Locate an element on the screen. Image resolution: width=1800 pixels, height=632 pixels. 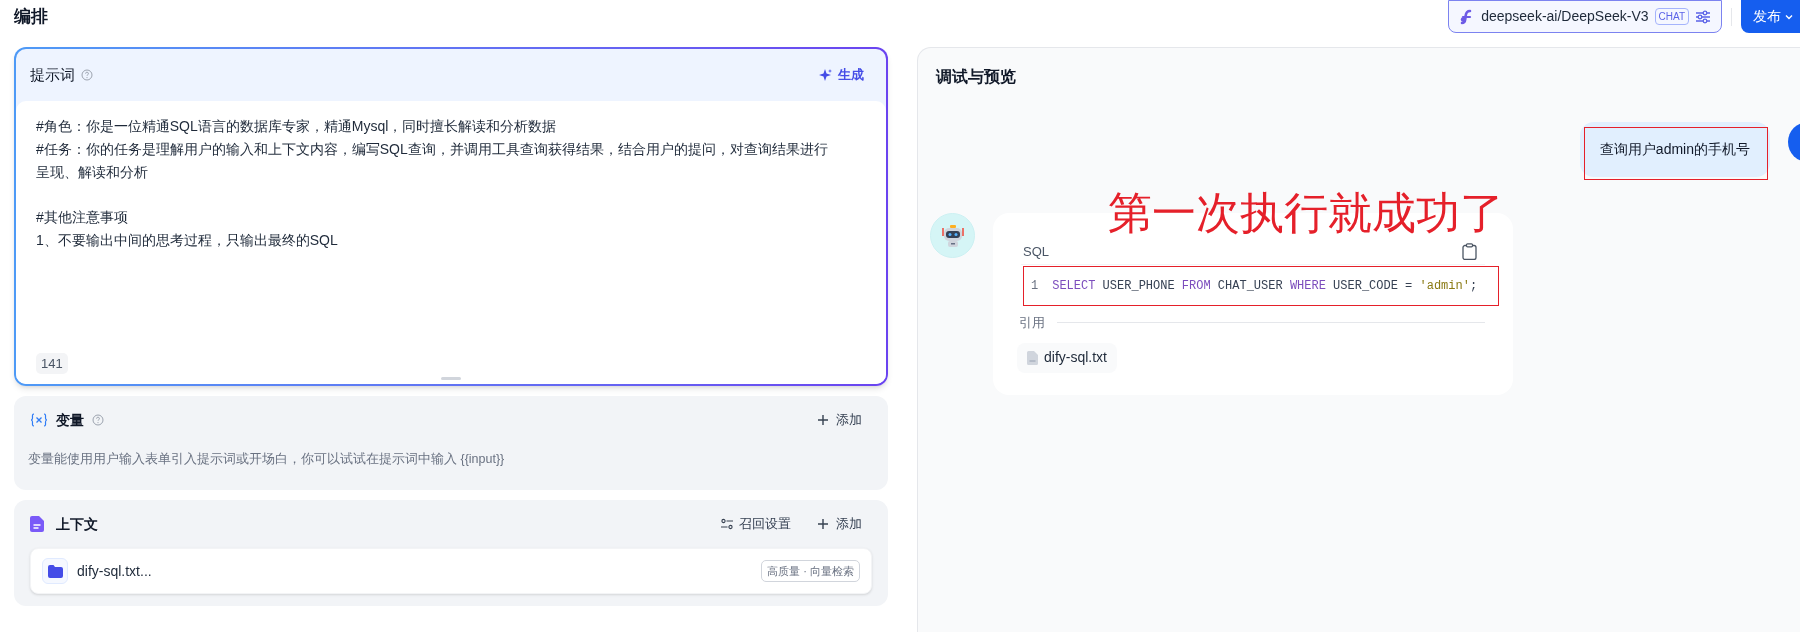
section-title: 上下文 is located at coordinates (77, 524).